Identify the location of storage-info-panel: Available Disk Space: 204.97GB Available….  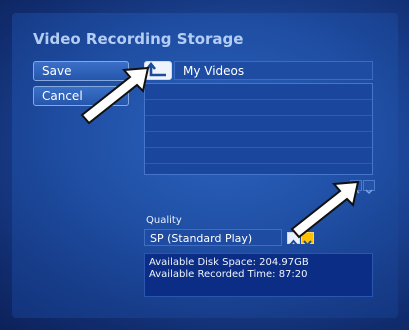
(258, 275).